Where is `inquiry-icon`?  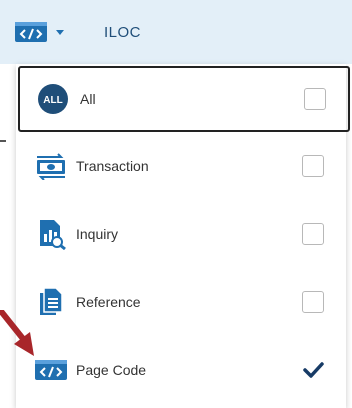
inquiry-icon is located at coordinates (51, 234).